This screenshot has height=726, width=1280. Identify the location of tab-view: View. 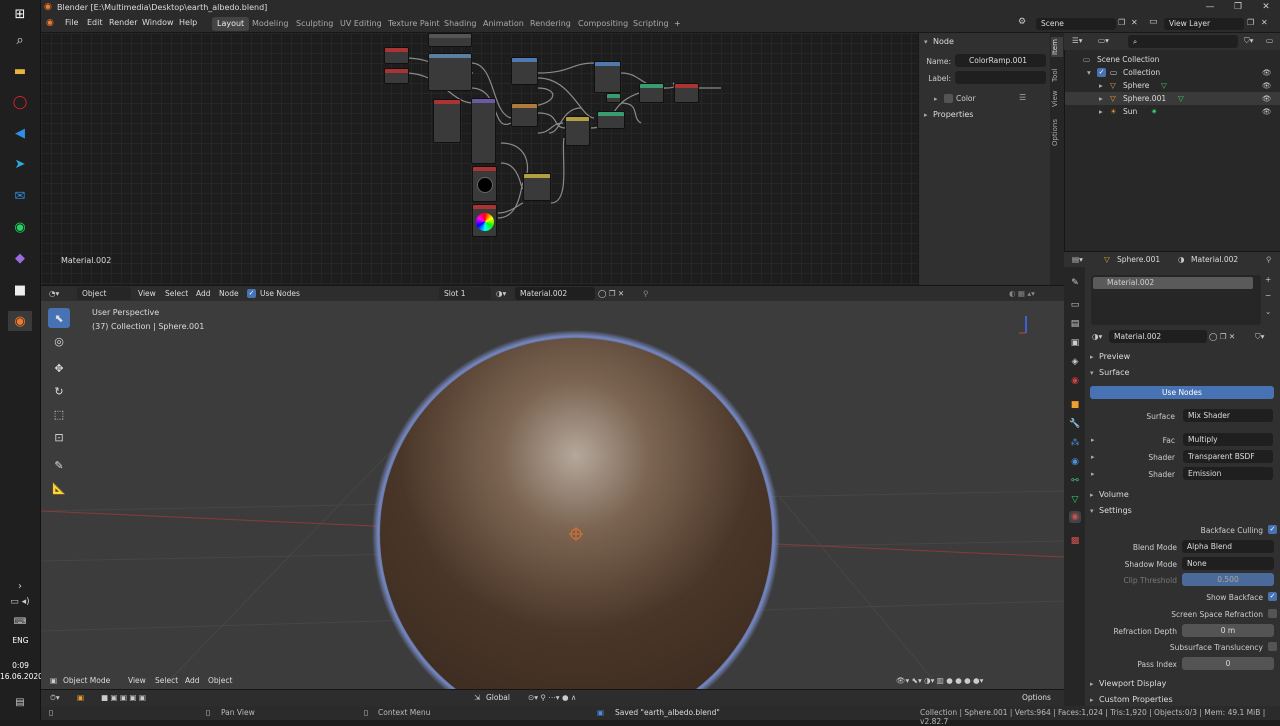
(1057, 99).